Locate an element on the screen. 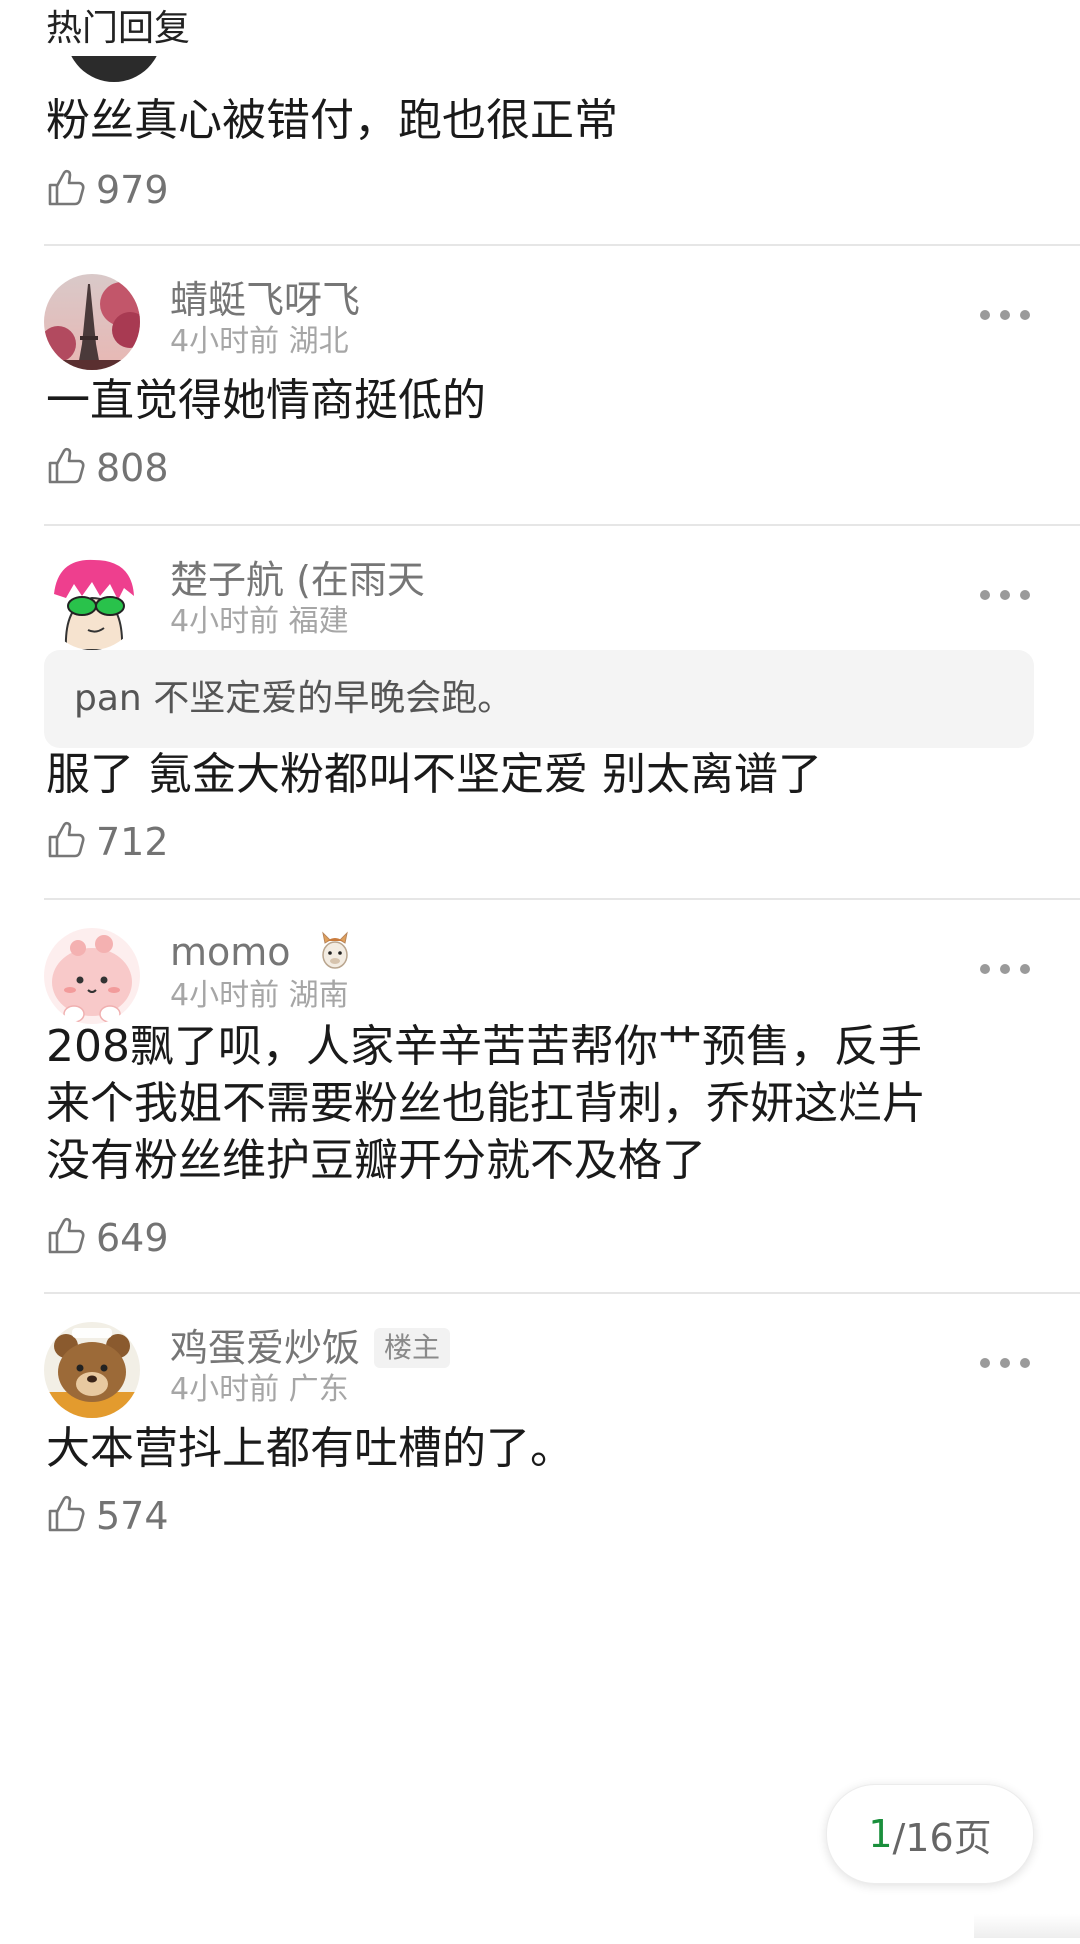 This screenshot has width=1080, height=1944. username-row: momo is located at coordinates (262, 955).